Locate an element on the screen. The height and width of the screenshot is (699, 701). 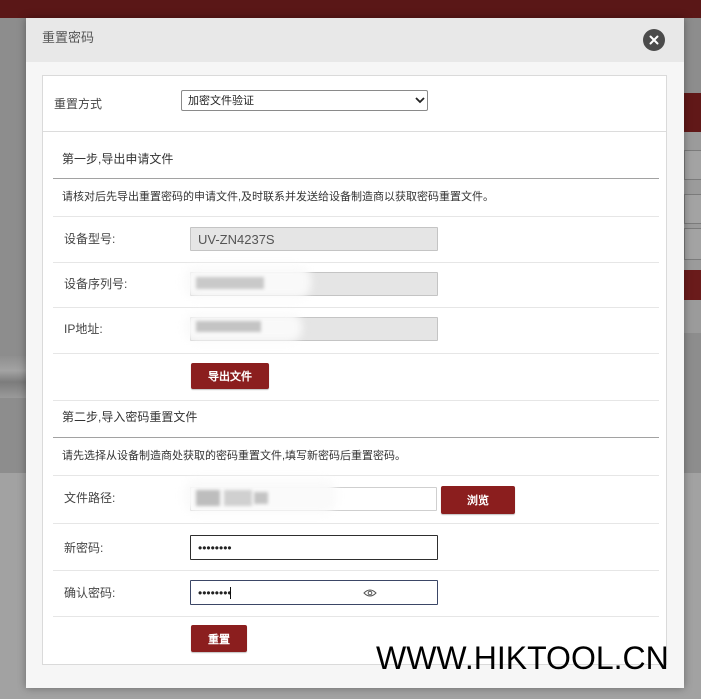
dialog-header is located at coordinates (355, 40).